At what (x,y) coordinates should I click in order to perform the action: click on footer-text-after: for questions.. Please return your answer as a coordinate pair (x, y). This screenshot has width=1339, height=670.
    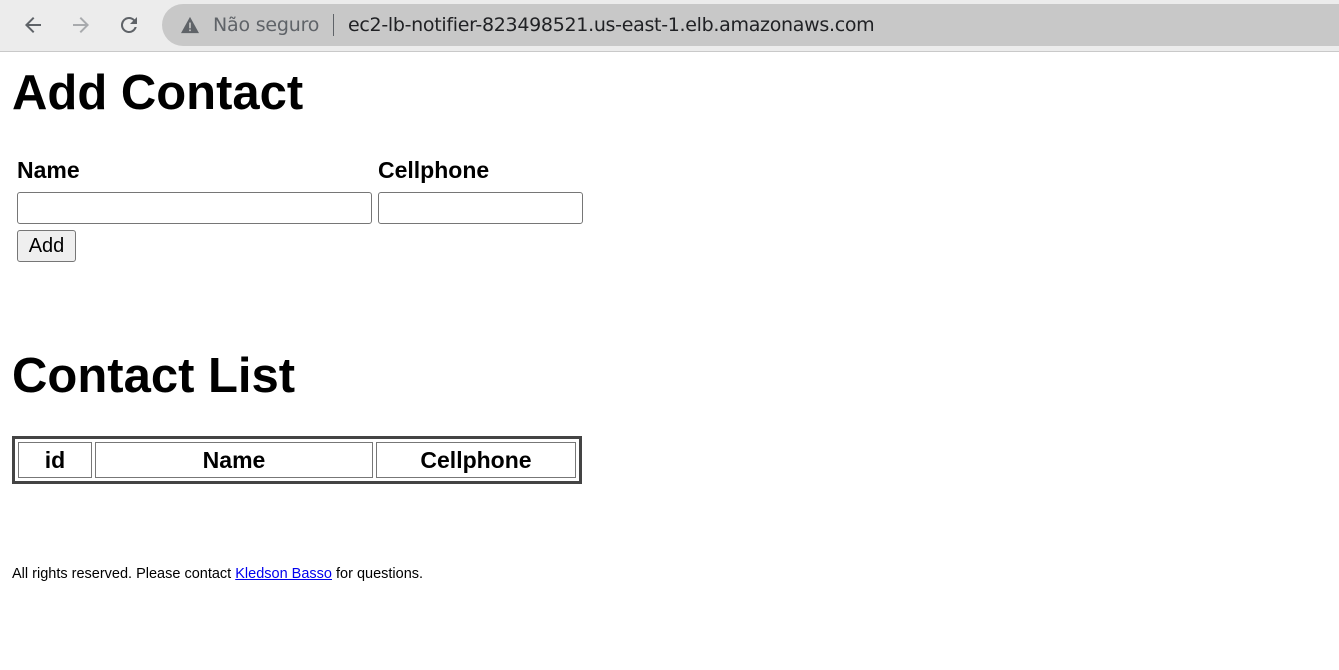
    Looking at the image, I should click on (377, 574).